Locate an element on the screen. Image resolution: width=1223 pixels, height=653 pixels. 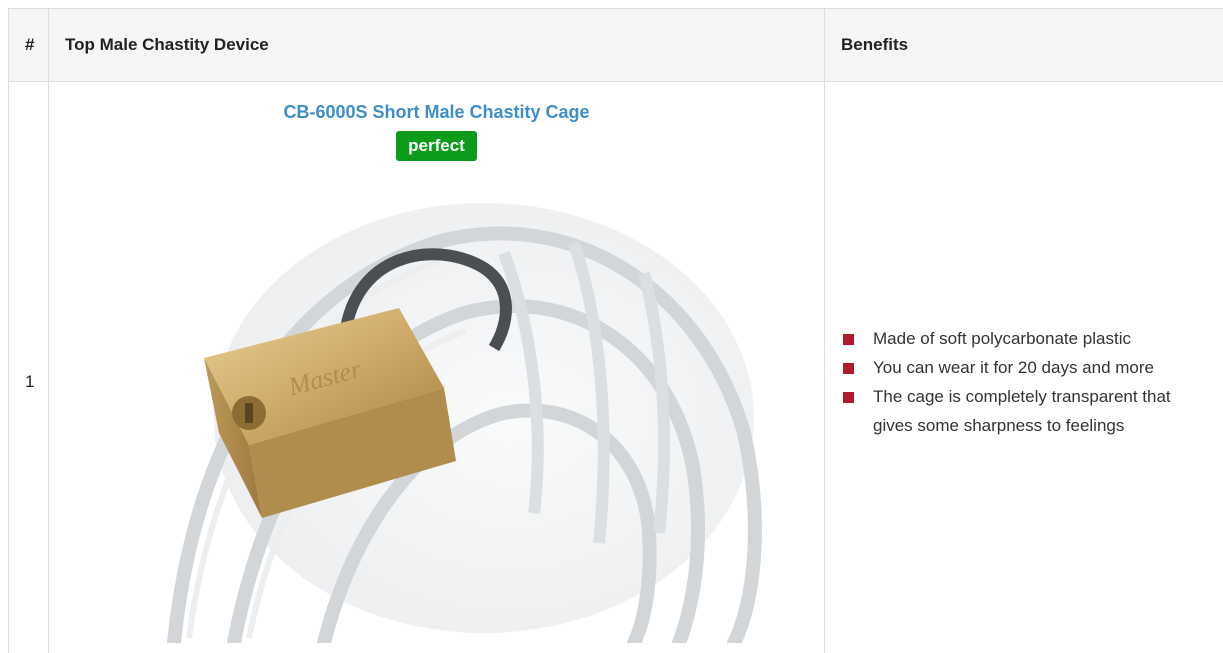
keyhole is located at coordinates (248, 413).